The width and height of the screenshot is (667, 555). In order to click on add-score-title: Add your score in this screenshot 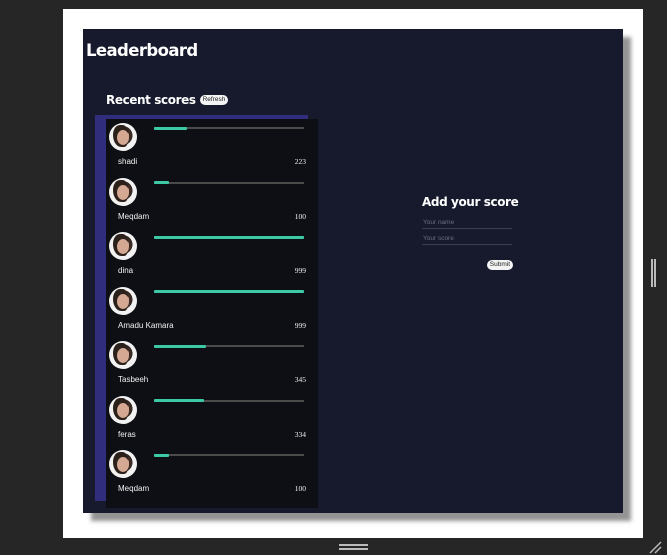, I will do `click(470, 202)`.